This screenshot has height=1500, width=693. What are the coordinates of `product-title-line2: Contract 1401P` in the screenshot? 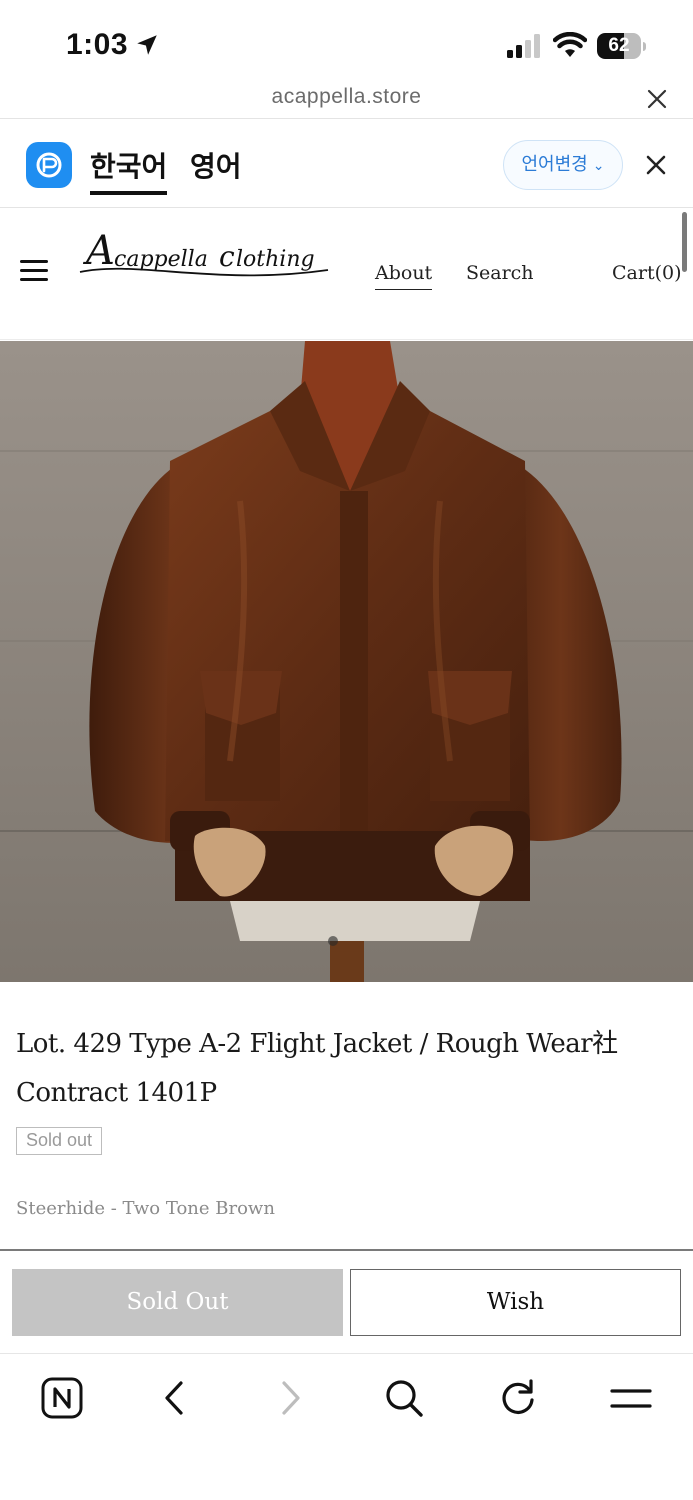 It's located at (116, 1093).